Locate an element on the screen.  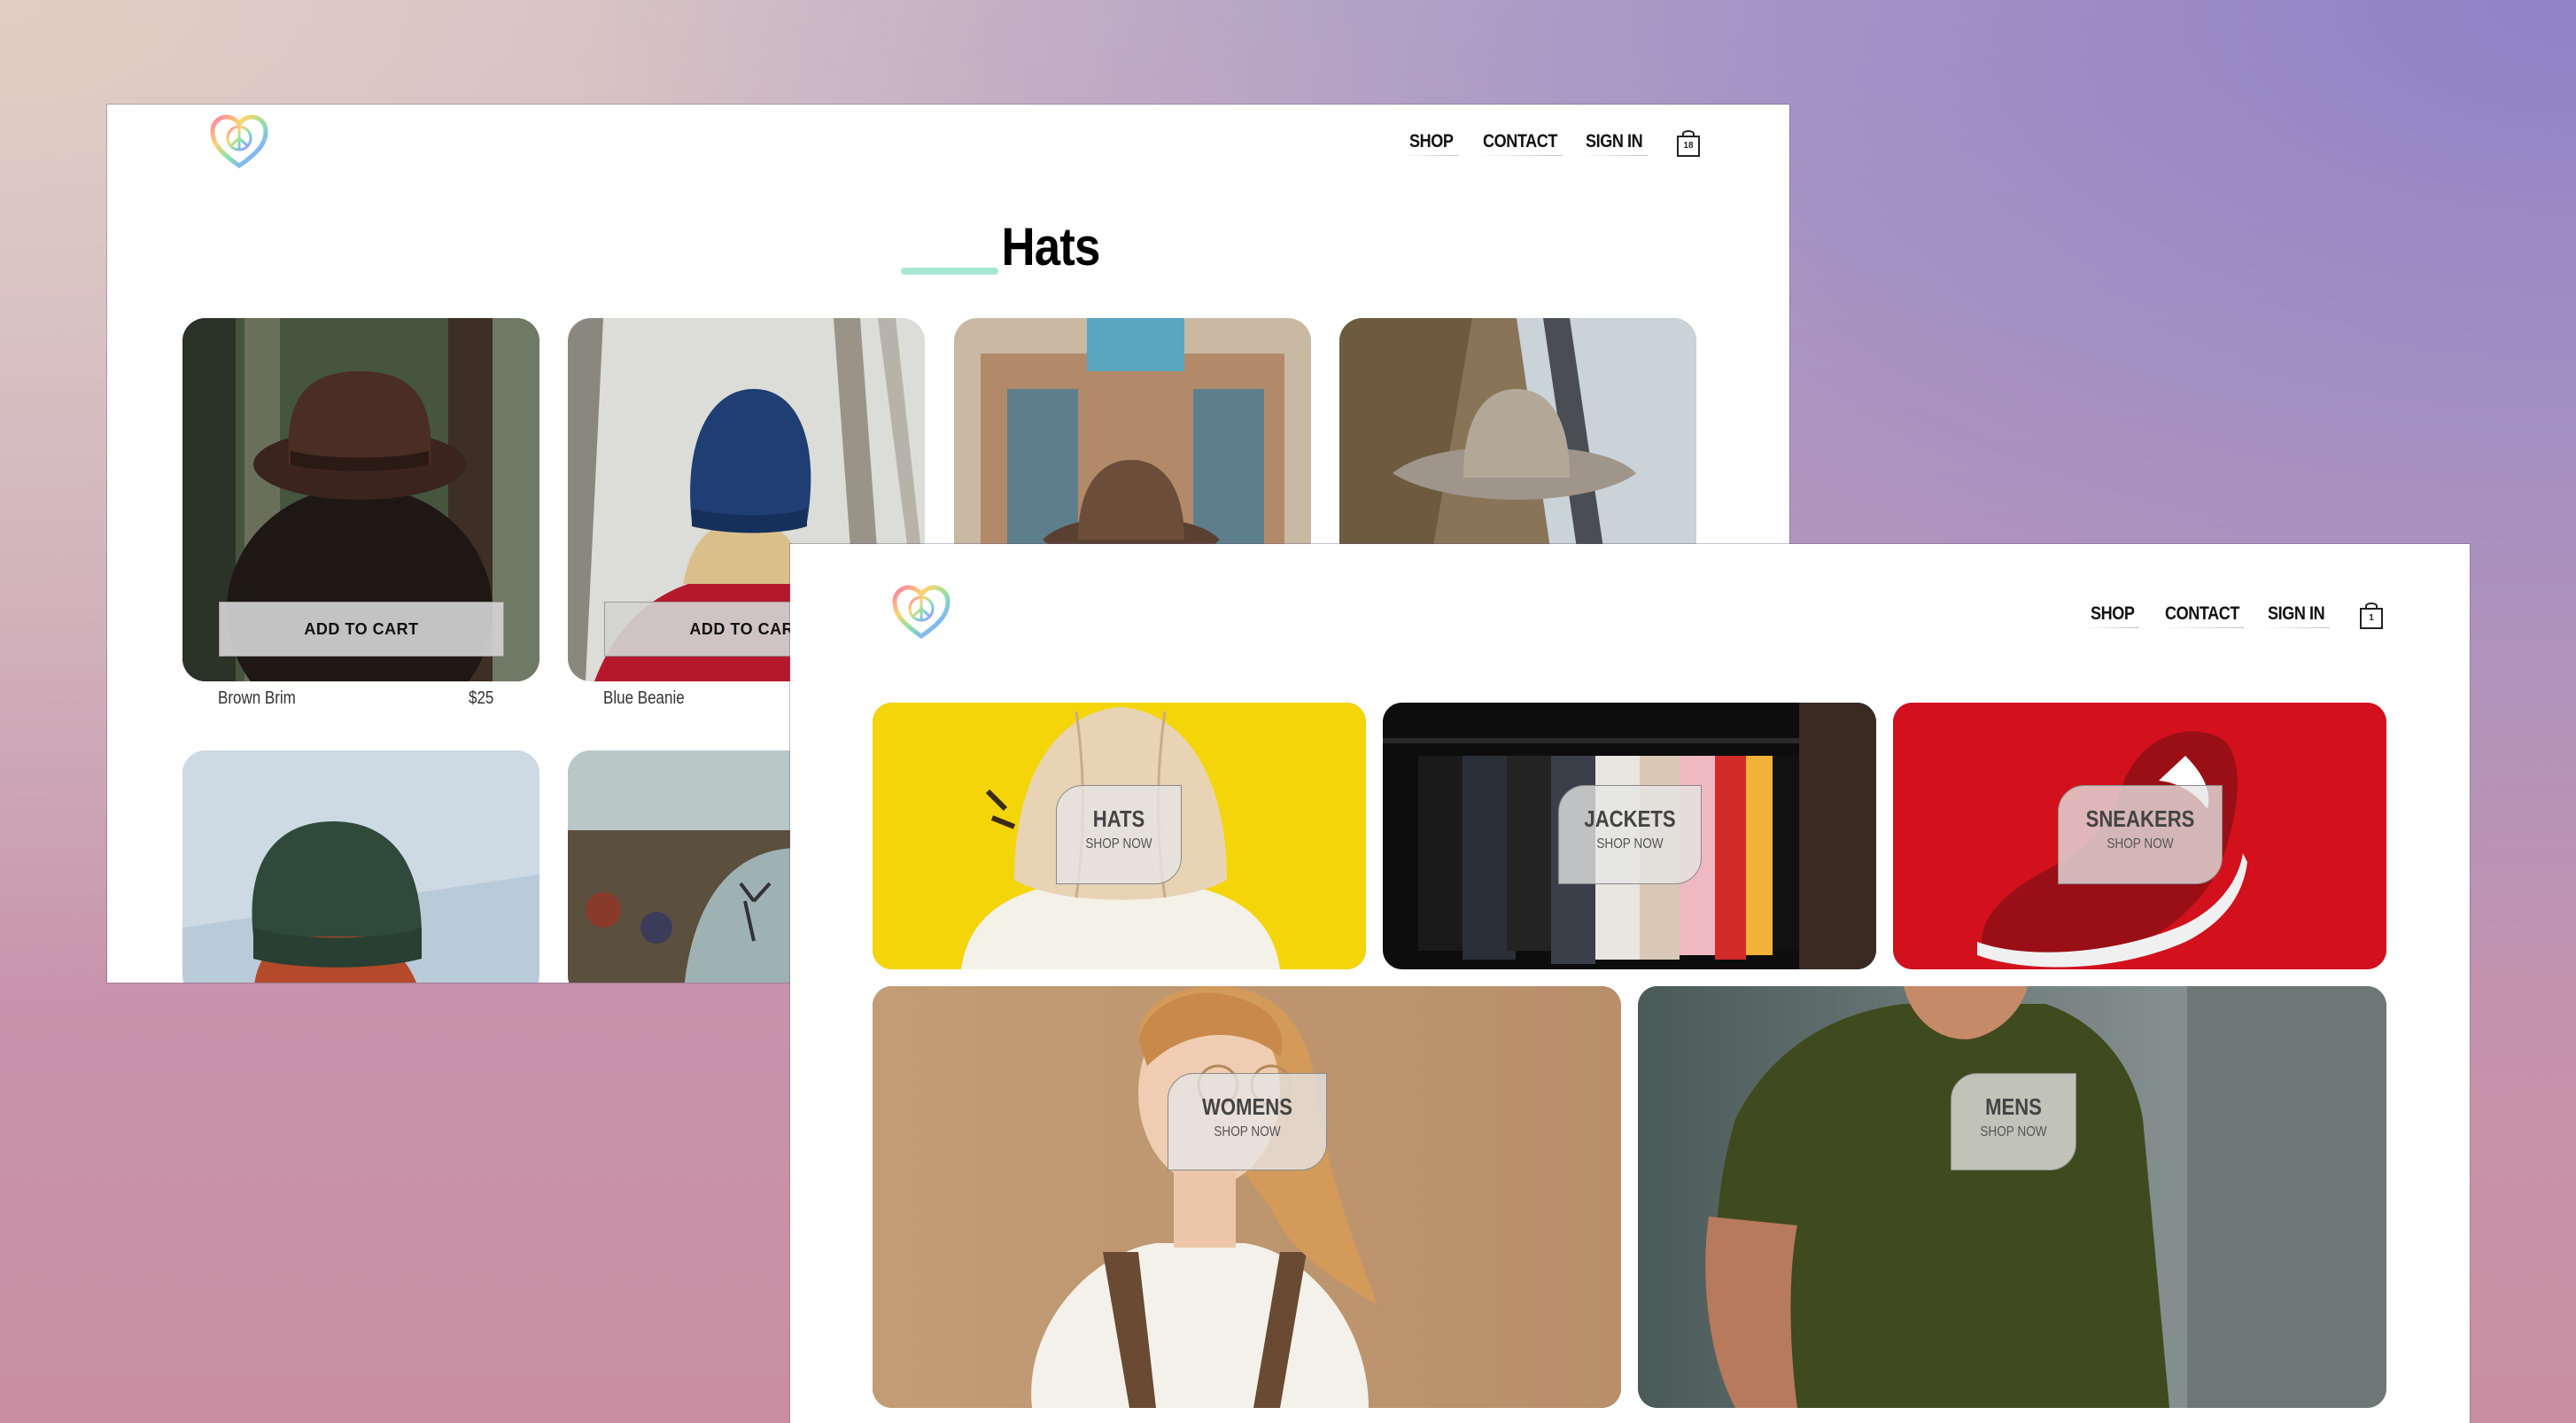
category-label-hats: HATS SHOP NOW is located at coordinates (1119, 834).